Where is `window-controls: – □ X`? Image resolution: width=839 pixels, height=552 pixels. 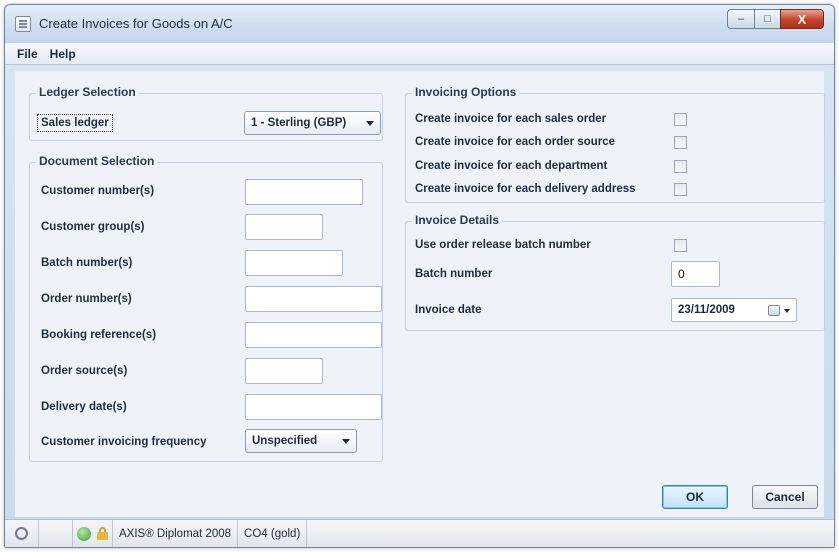
window-controls: – □ X is located at coordinates (775, 19).